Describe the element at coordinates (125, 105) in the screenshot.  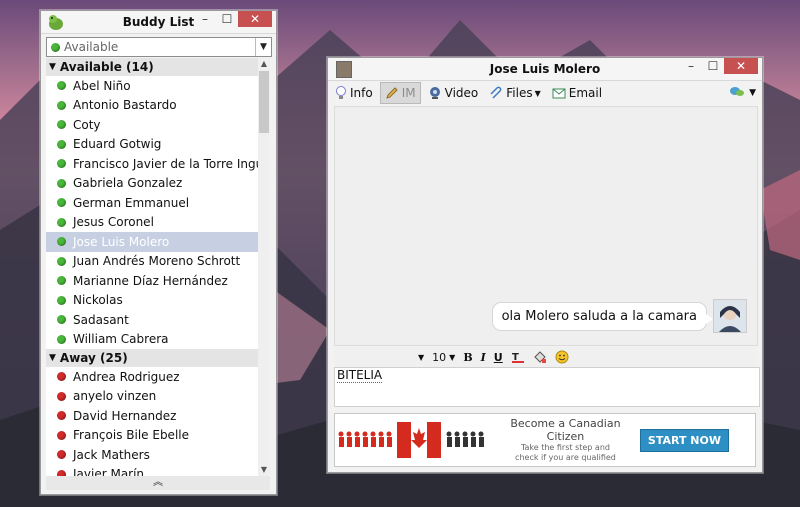
I see `buddy-name: Antonio Bastardo` at that location.